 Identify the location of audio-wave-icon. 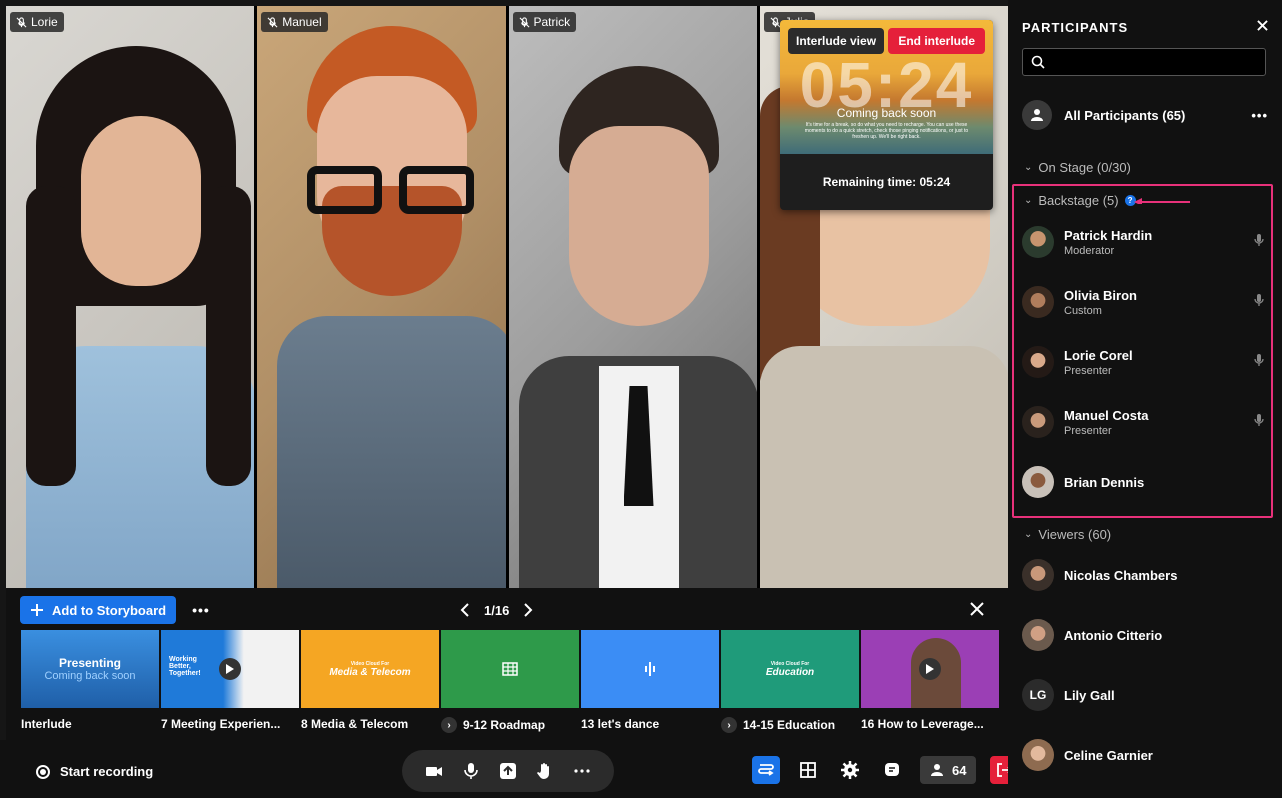
(650, 669).